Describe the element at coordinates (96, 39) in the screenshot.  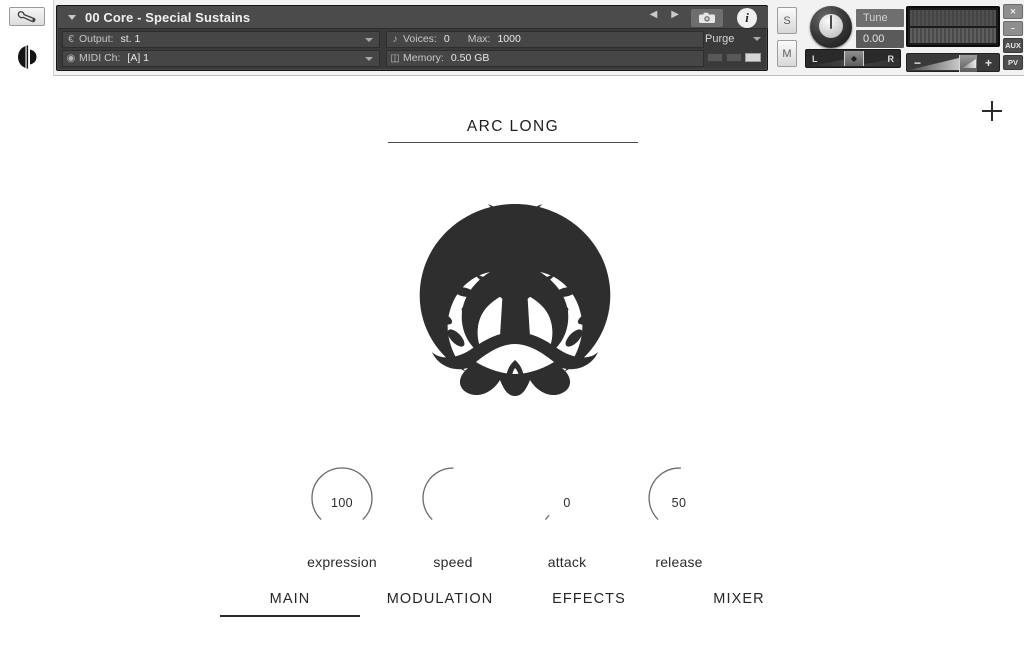
I see `output-label: Output:` at that location.